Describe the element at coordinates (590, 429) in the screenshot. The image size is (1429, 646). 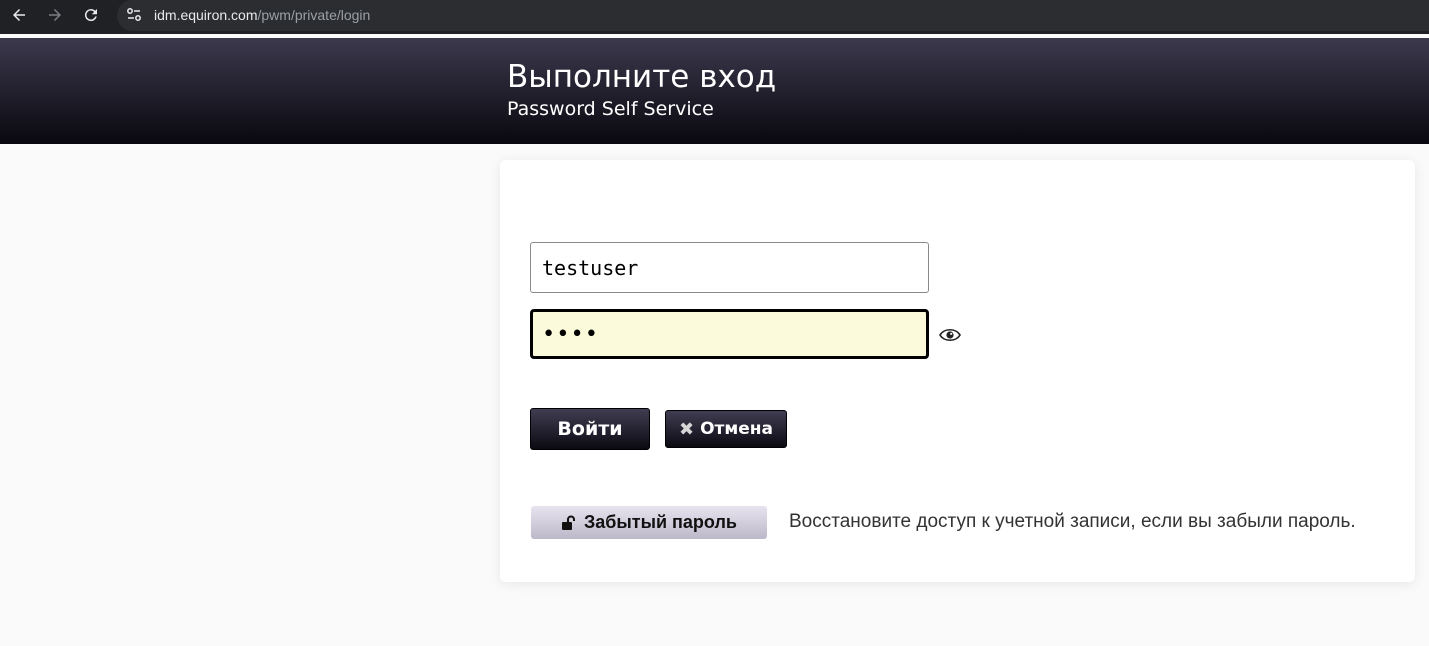
I see `login-button: Войти` at that location.